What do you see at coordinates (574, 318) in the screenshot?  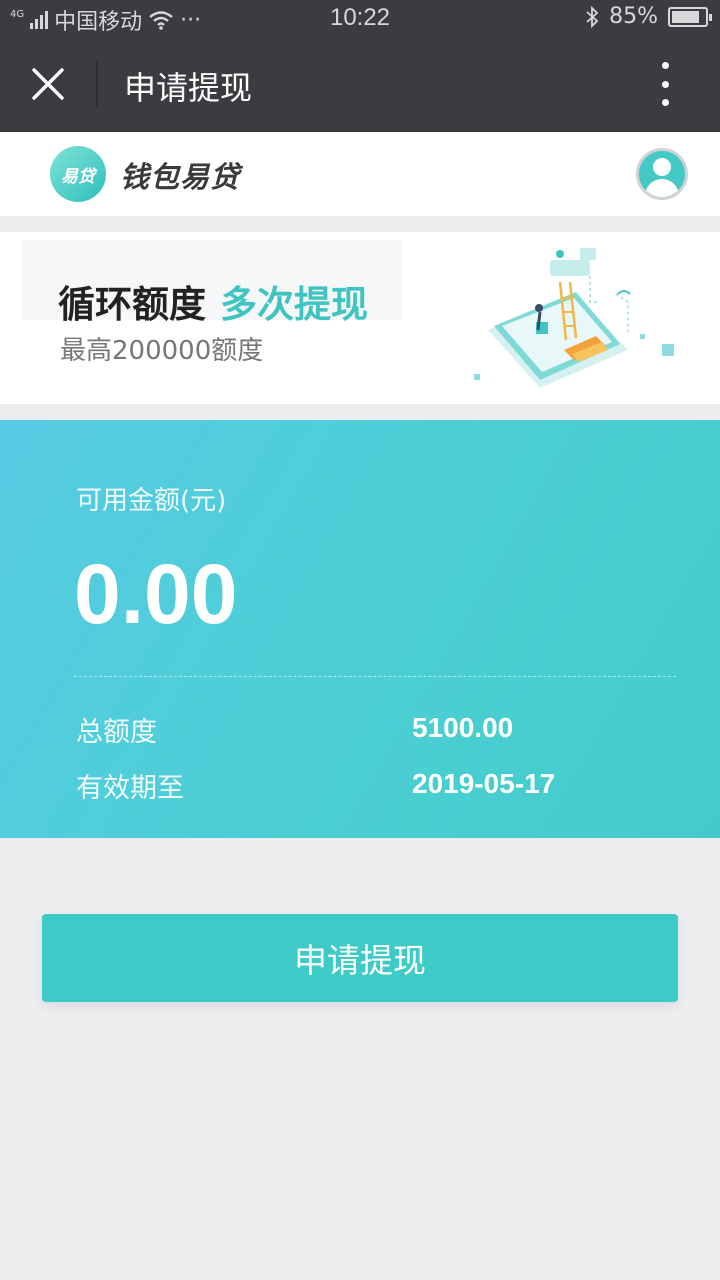 I see `phone-illustration-icon` at bounding box center [574, 318].